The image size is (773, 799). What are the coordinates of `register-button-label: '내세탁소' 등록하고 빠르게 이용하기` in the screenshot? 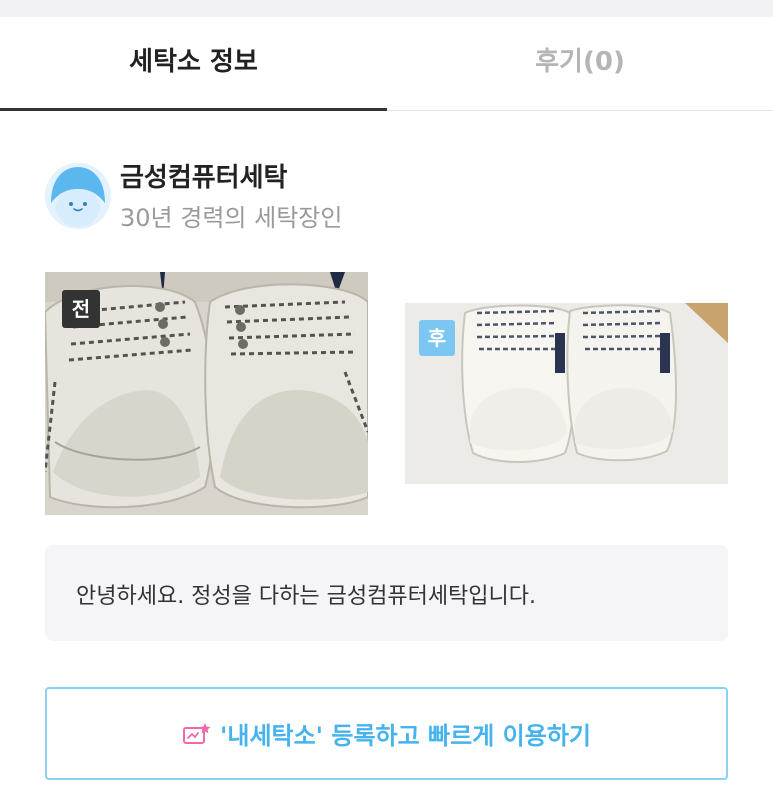 It's located at (405, 736).